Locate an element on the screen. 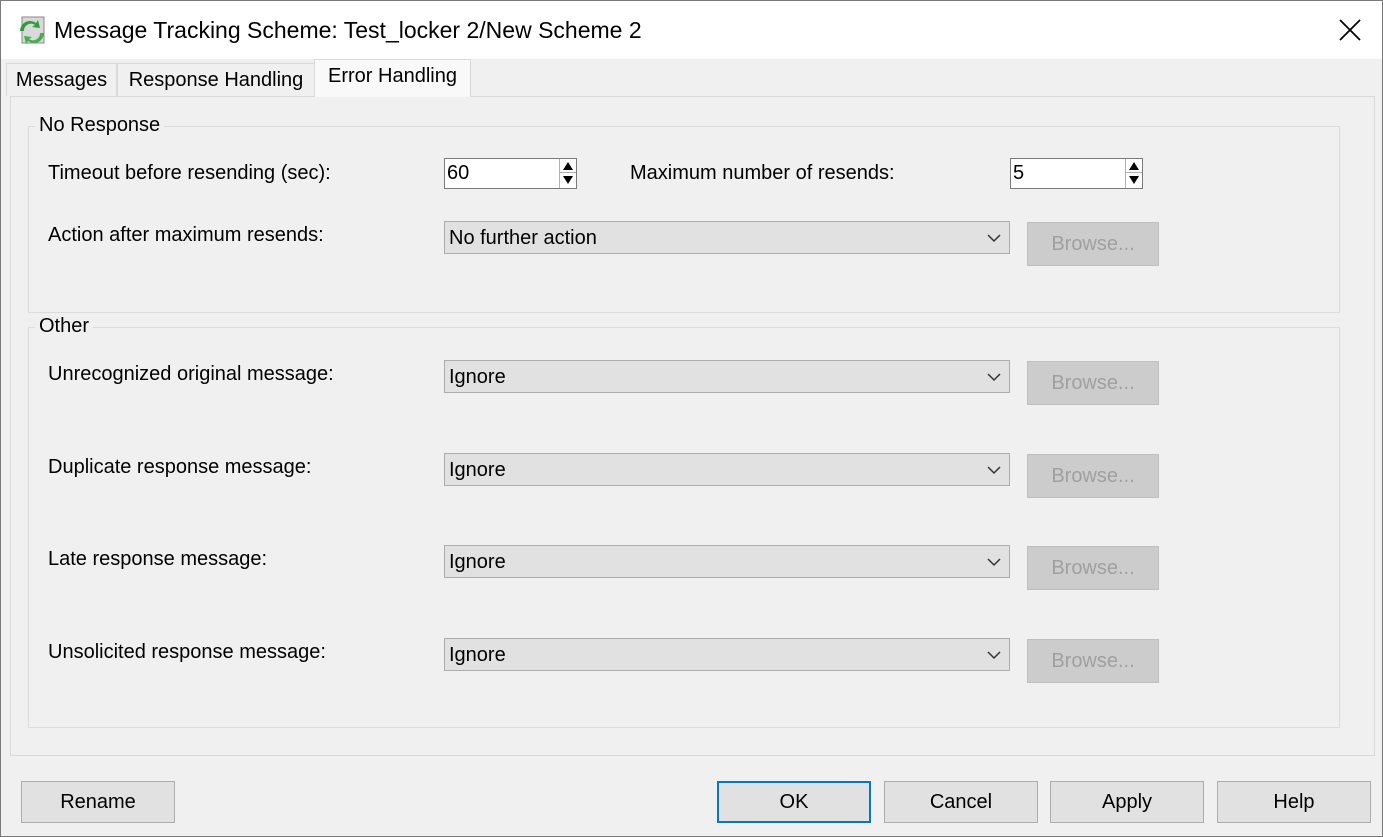 This screenshot has height=837, width=1383. other-group-title: Other is located at coordinates (64, 326).